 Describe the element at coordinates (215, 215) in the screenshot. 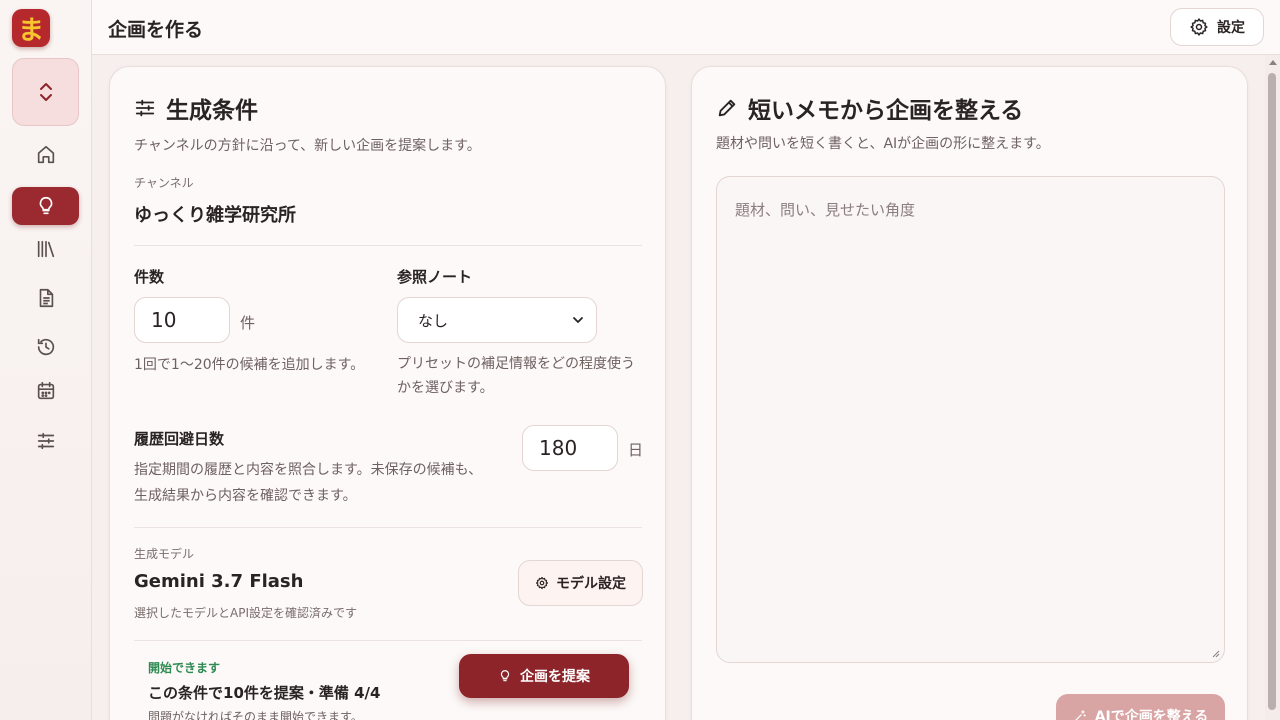

I see `channel-value: ゆっくり雑学研究所` at that location.